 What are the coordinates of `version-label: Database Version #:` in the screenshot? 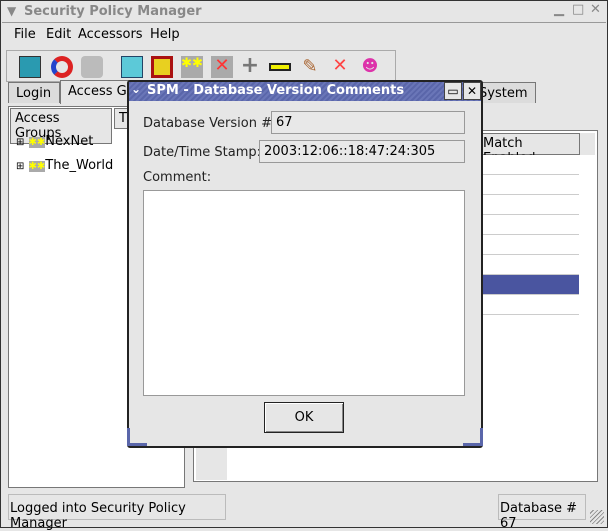 It's located at (210, 123).